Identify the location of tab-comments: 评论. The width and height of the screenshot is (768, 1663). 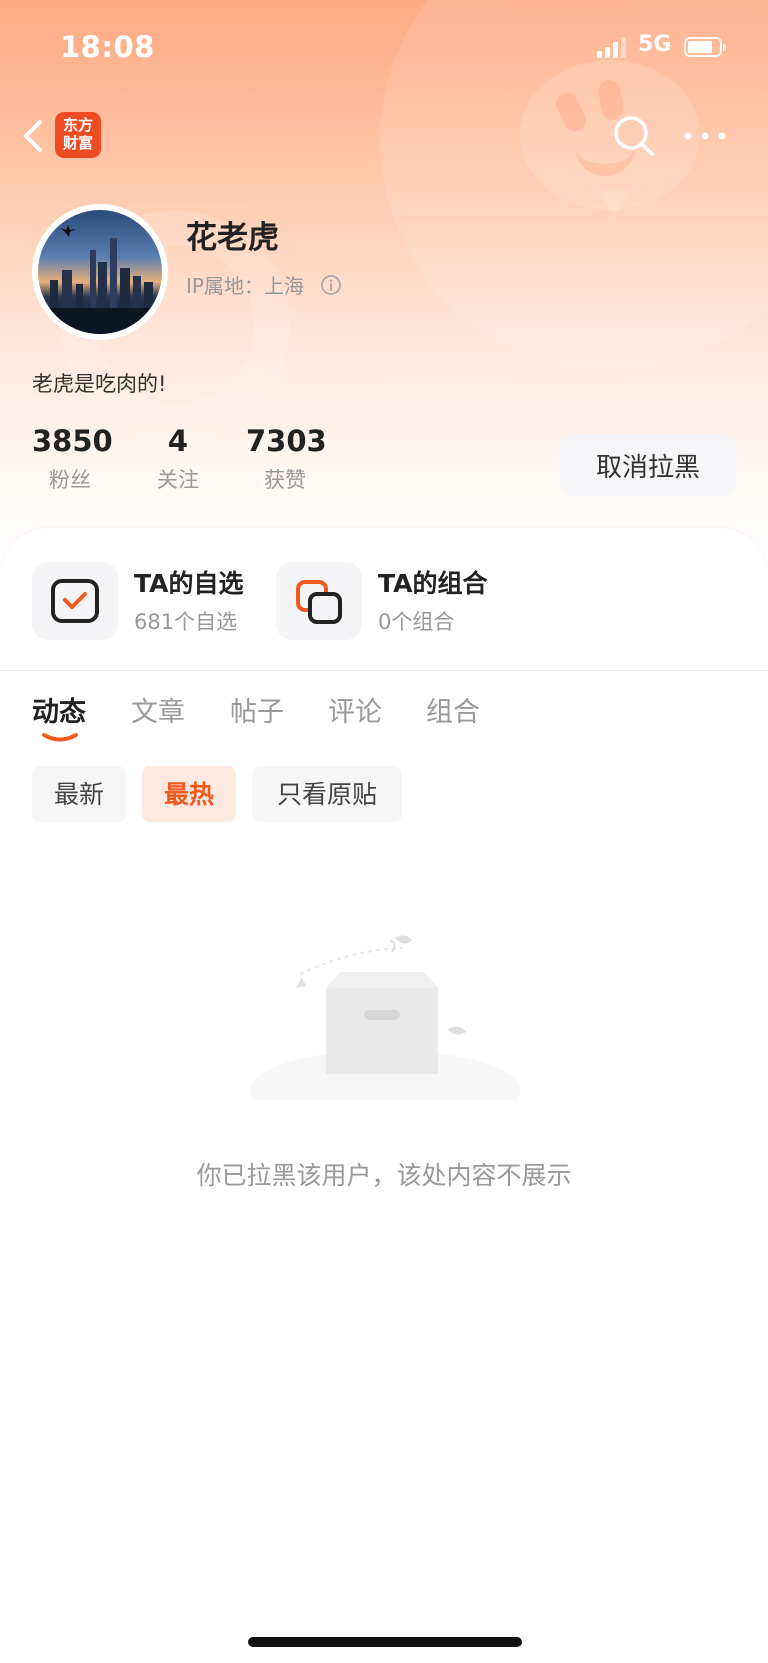
(355, 709).